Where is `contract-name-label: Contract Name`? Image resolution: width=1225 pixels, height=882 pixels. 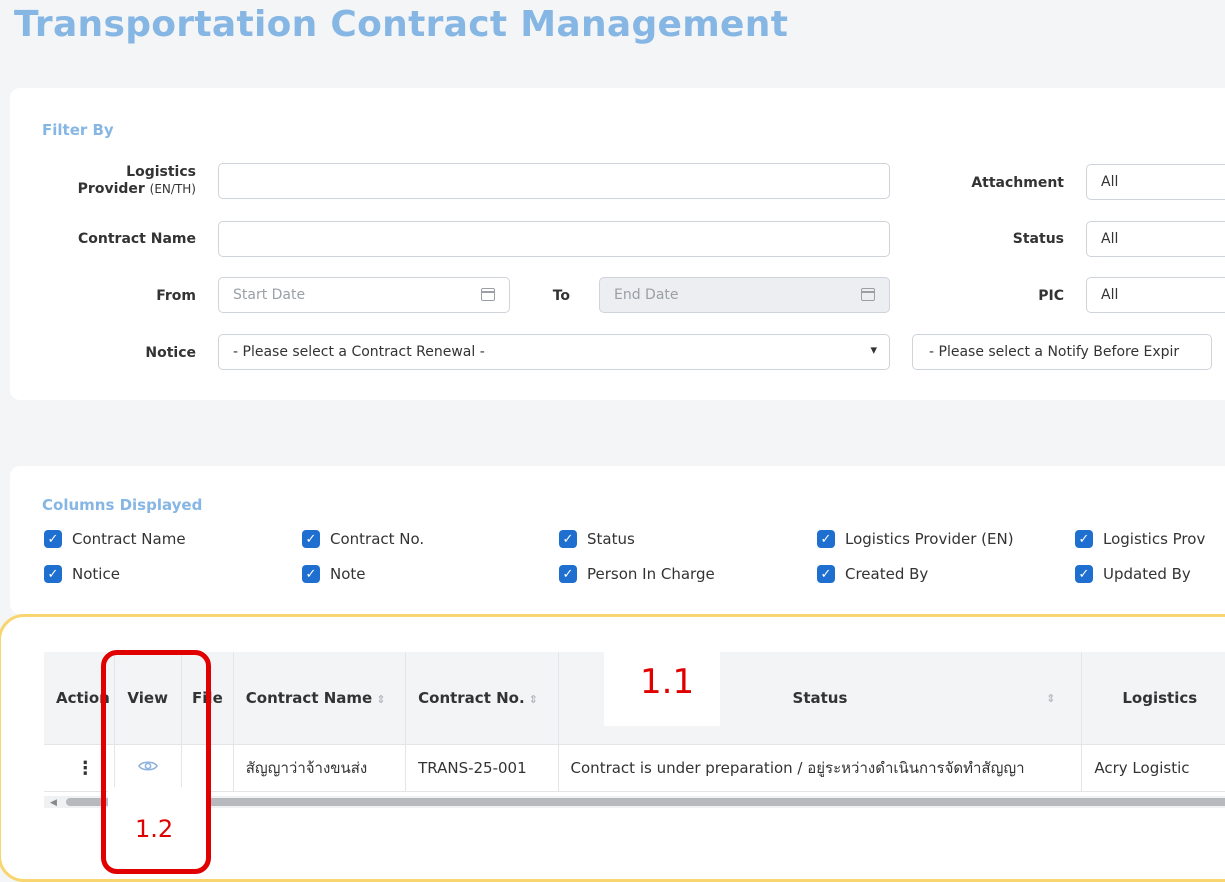 contract-name-label: Contract Name is located at coordinates (136, 239).